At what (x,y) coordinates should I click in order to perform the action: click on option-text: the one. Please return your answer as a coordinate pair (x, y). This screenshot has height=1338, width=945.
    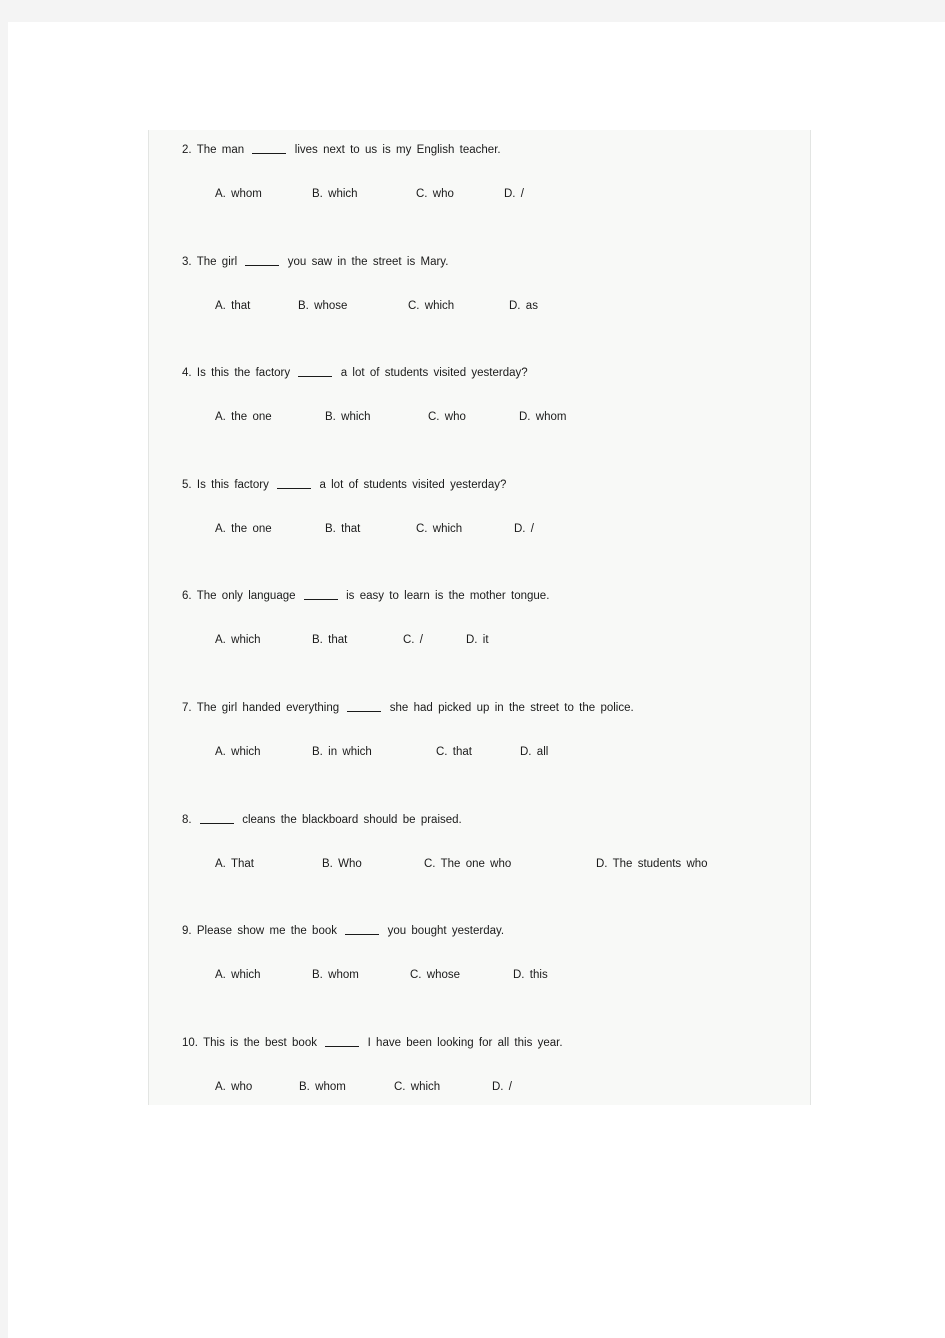
    Looking at the image, I should click on (251, 417).